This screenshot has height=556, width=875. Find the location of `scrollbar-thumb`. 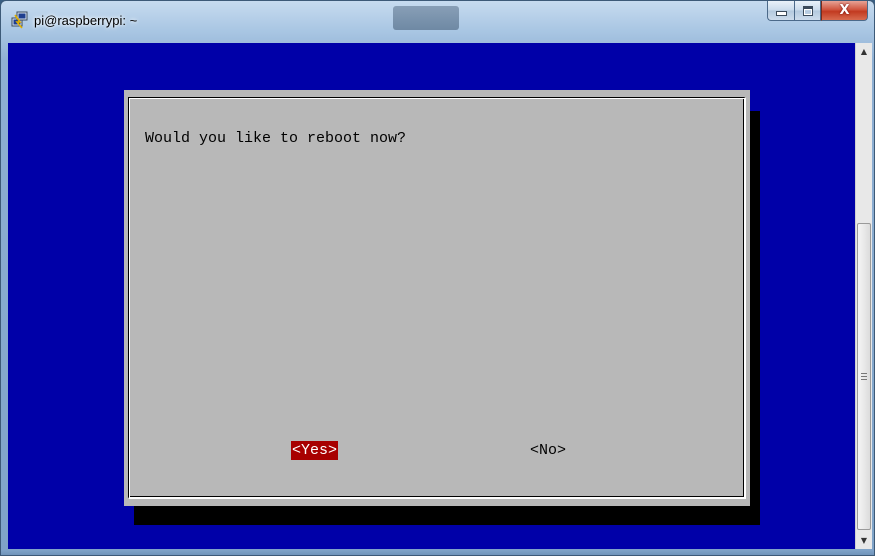

scrollbar-thumb is located at coordinates (864, 376).